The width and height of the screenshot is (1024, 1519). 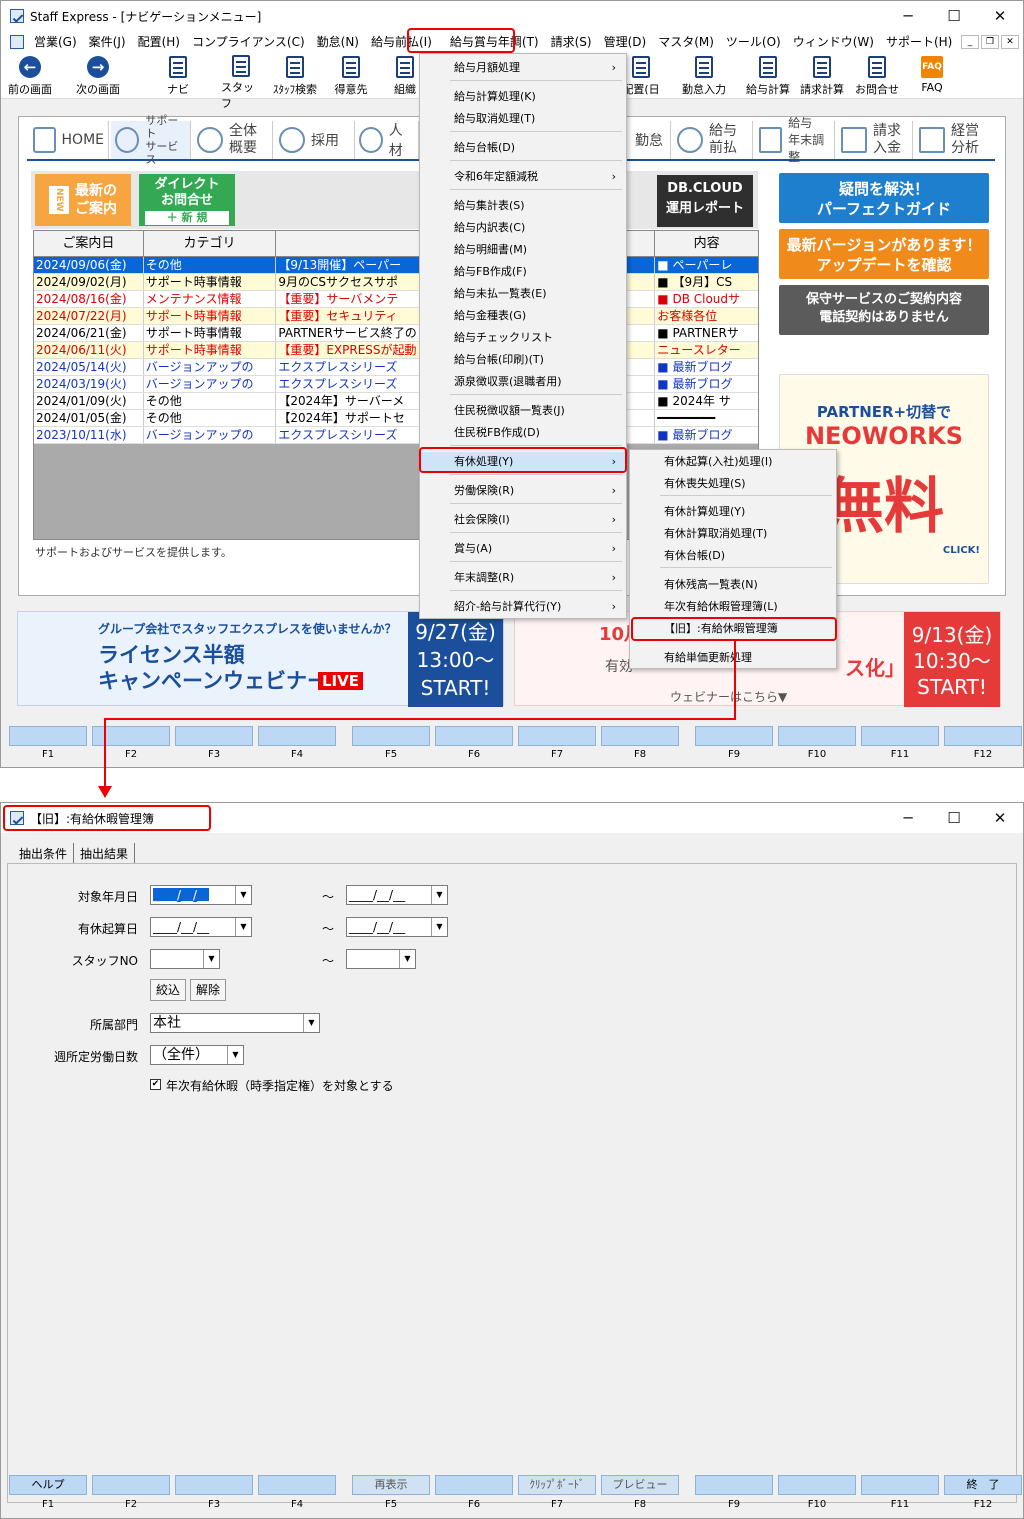 I want to click on menu-support: サポート(H), so click(x=919, y=42).